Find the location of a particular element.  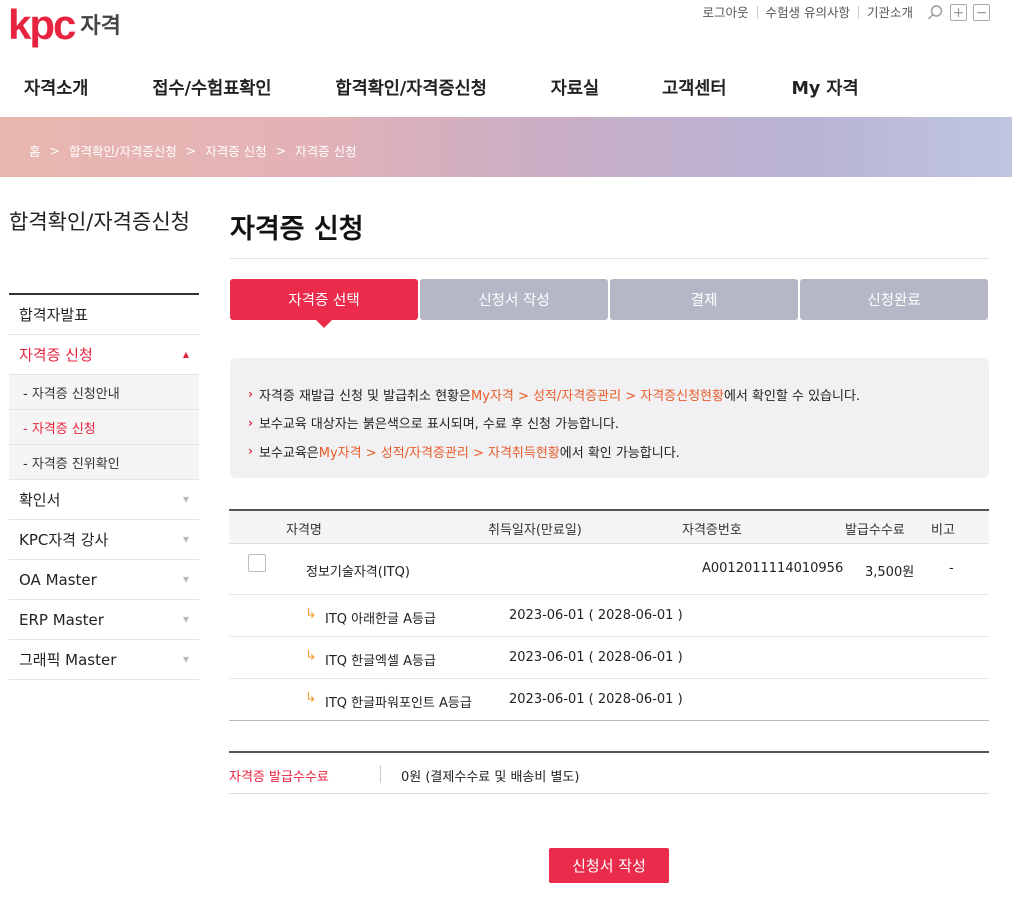

step-complete: 신청완료 is located at coordinates (894, 299).